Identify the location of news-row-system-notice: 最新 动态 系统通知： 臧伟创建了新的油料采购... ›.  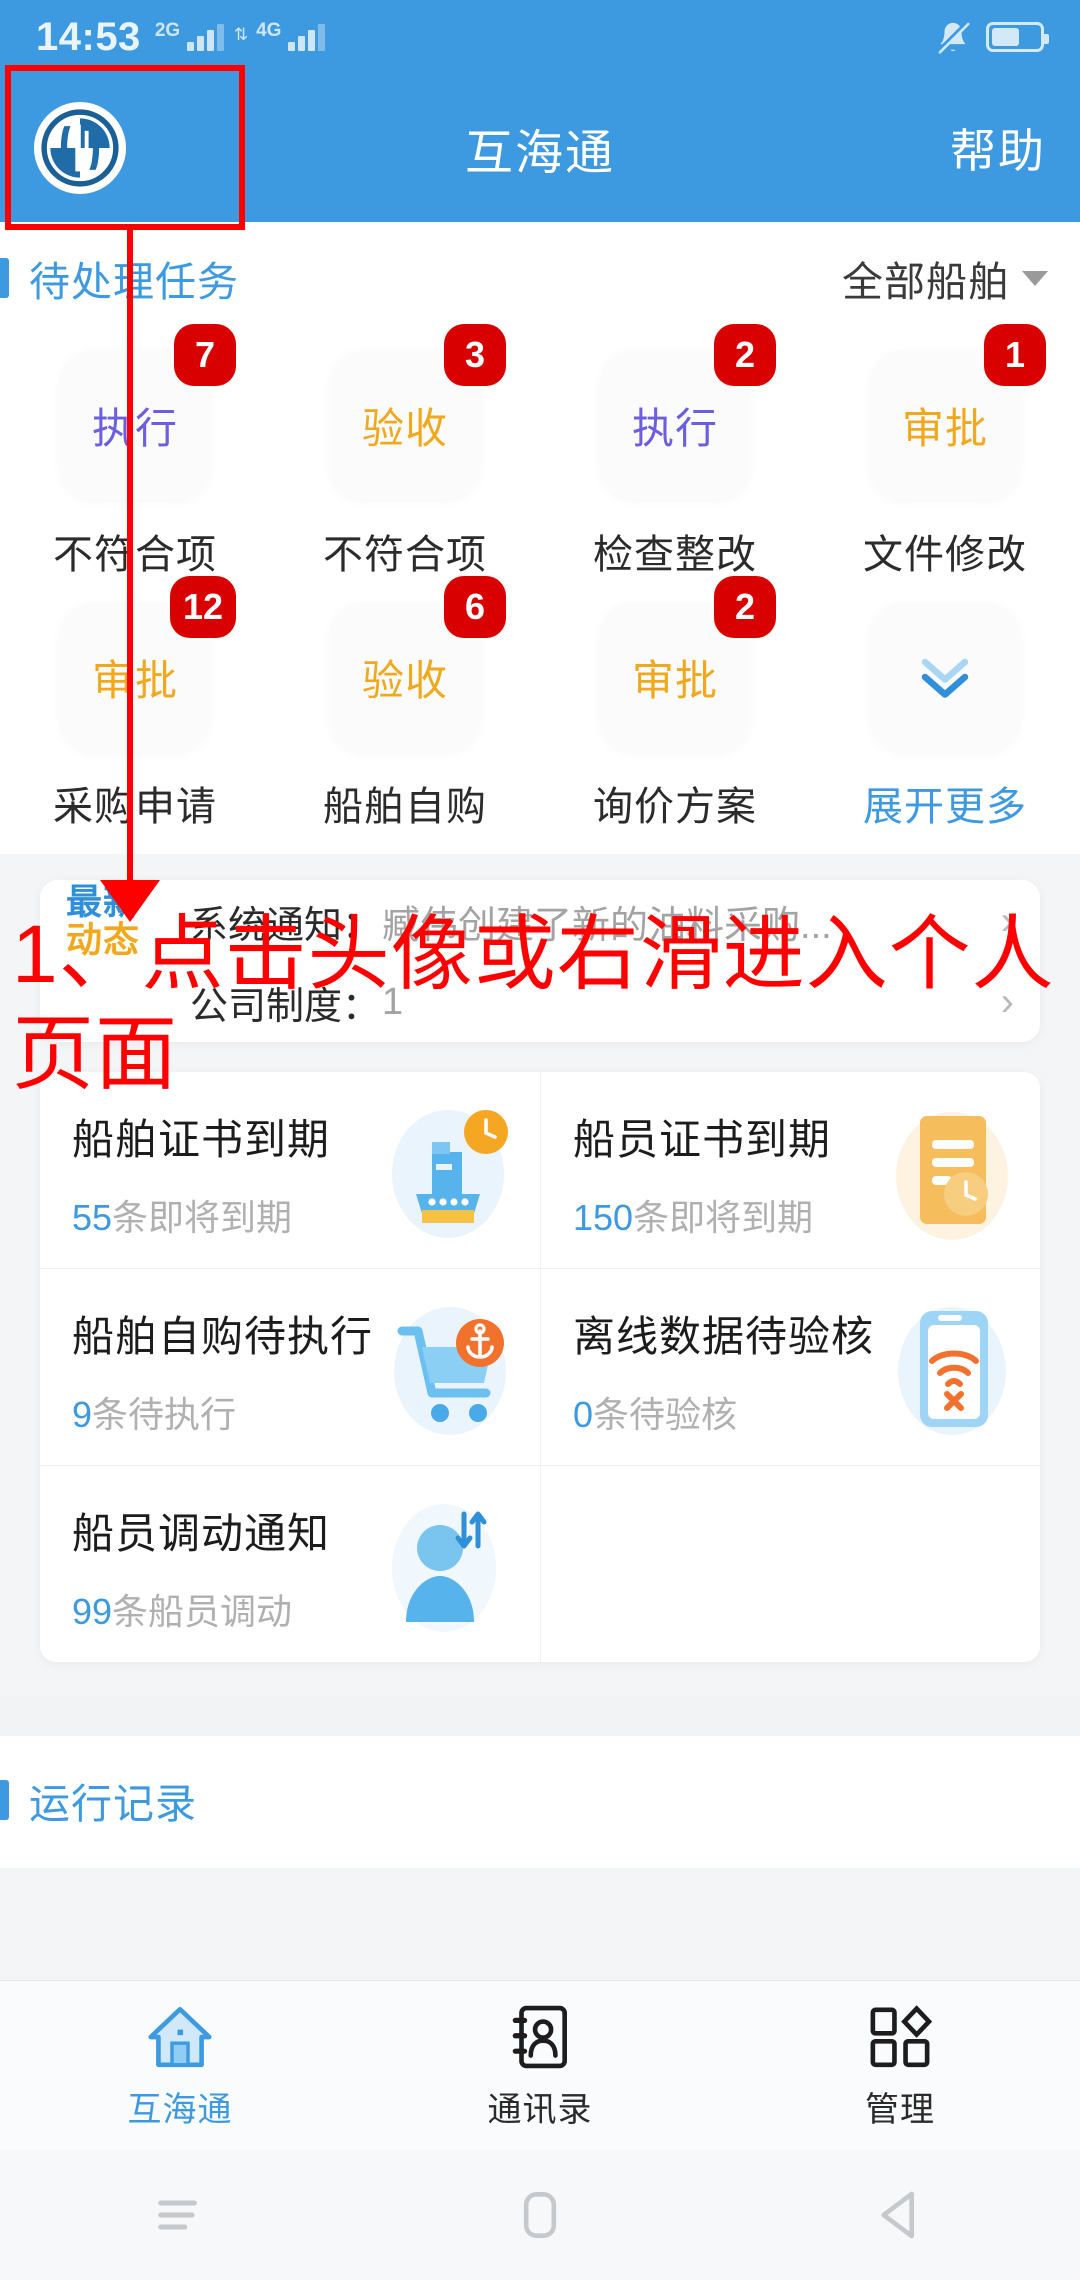
(540, 921).